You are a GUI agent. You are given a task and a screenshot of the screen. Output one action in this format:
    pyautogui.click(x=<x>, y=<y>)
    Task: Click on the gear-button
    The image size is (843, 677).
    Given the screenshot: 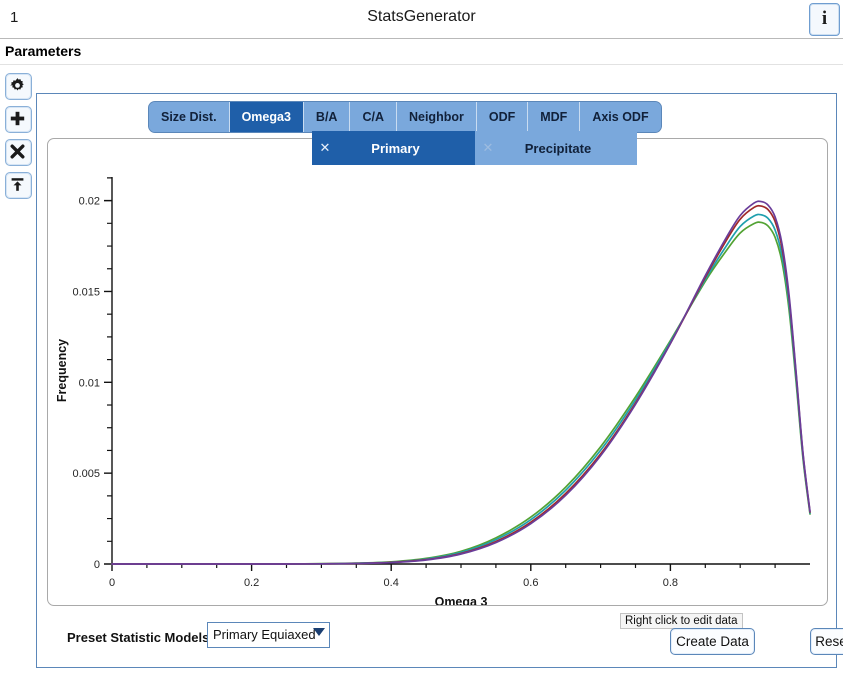 What is the action you would take?
    pyautogui.click(x=18, y=86)
    